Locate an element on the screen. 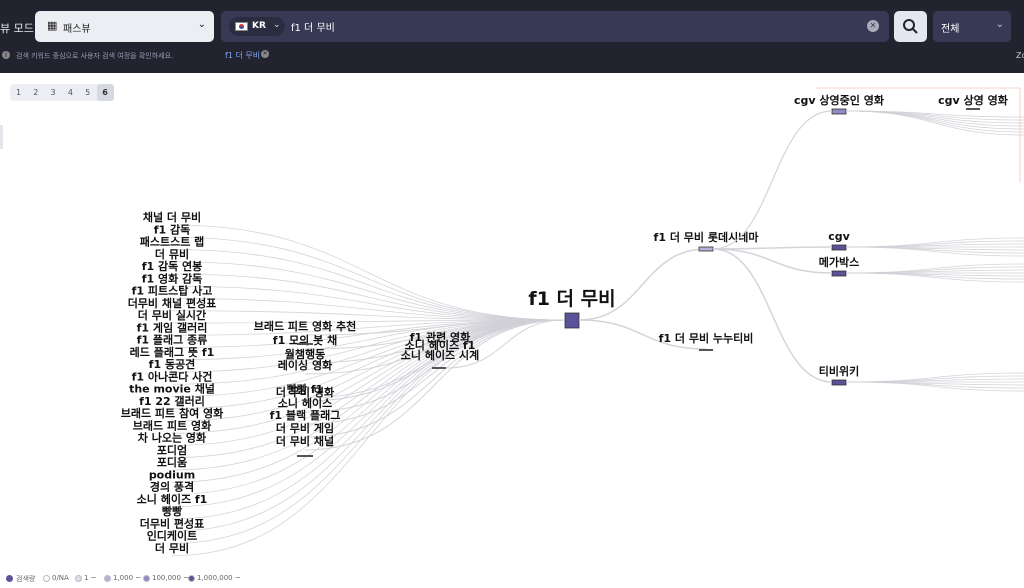 Image resolution: width=1024 pixels, height=588 pixels. left-node-label: 브래드 피트 참여 영화 is located at coordinates (172, 413).